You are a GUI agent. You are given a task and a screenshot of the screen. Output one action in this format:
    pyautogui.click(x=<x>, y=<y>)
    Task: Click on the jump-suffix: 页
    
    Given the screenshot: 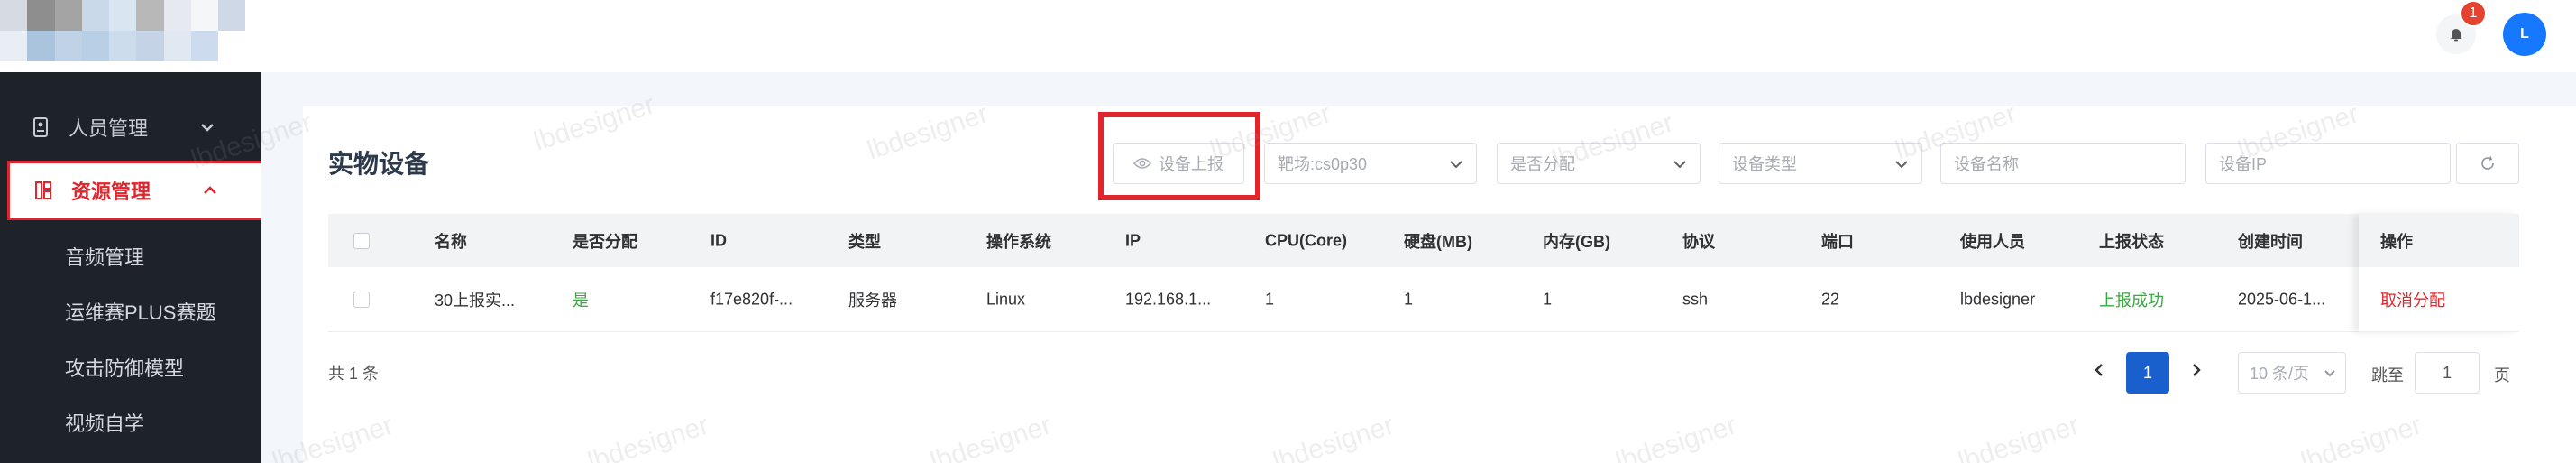 What is the action you would take?
    pyautogui.click(x=2502, y=375)
    